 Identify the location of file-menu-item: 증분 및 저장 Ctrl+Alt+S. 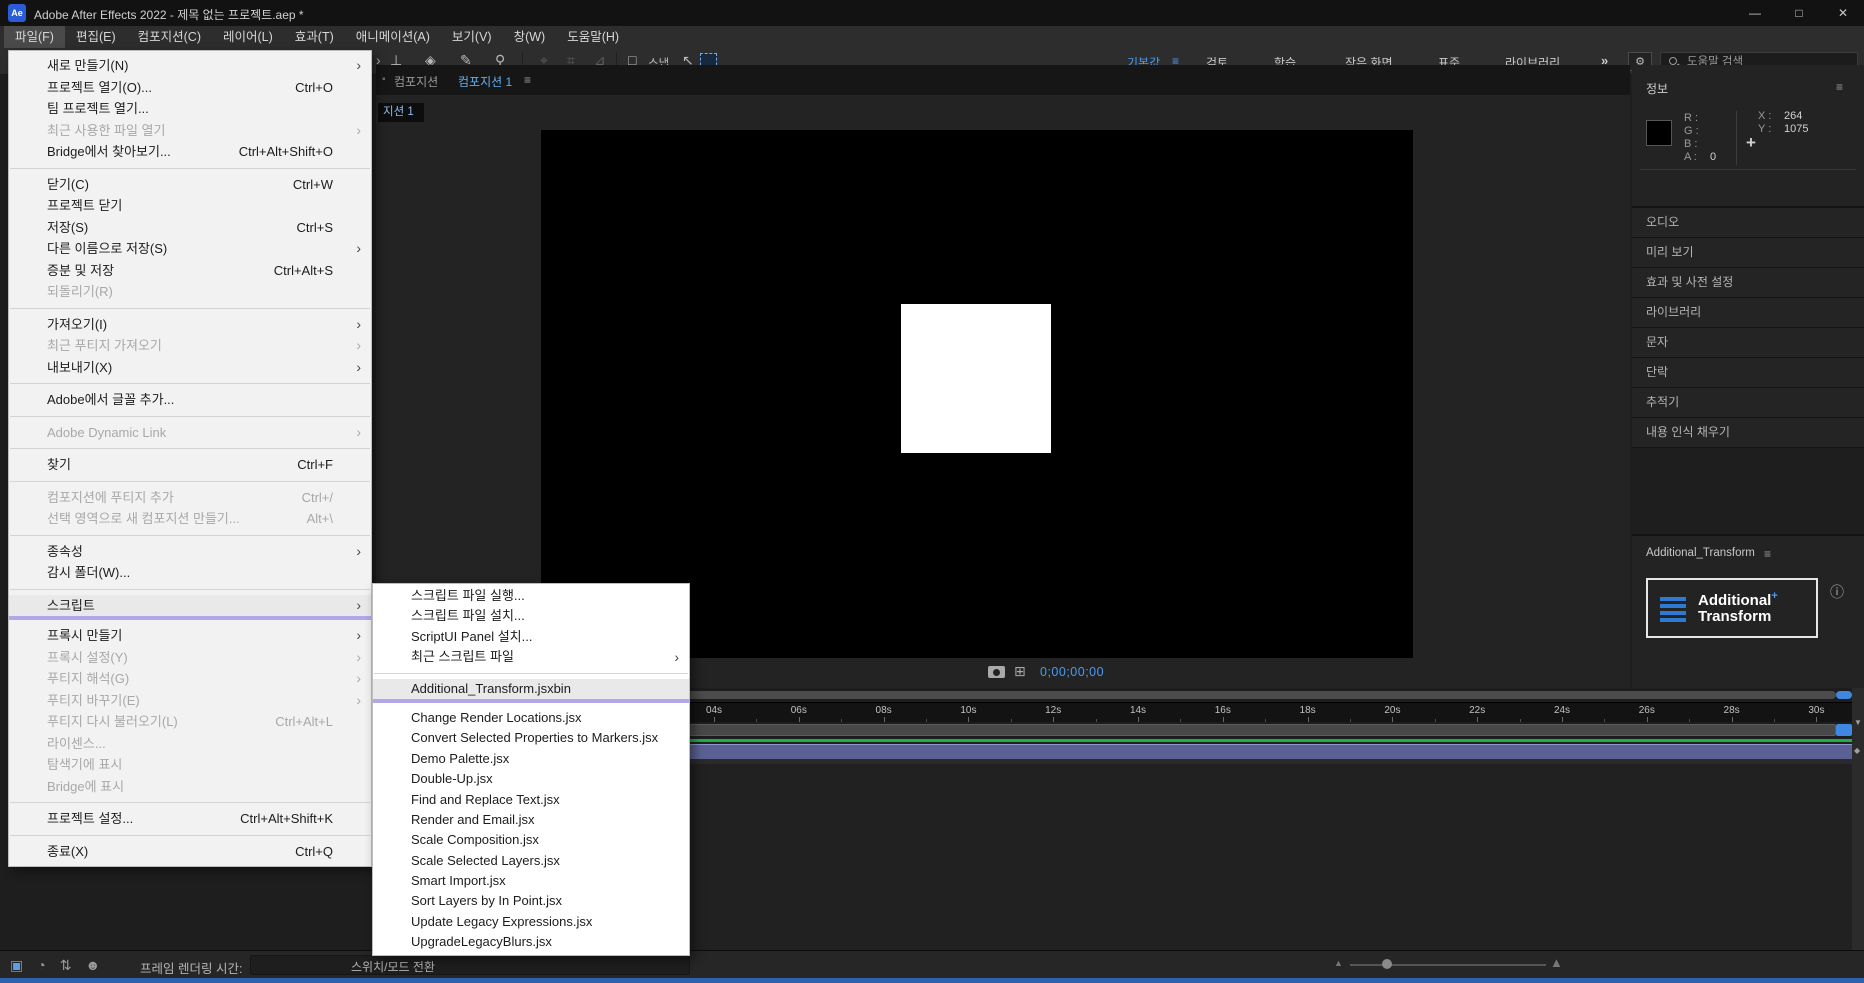
(190, 271).